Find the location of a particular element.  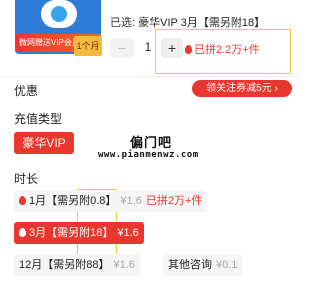

joined-count-text: 已拼2.2万+件 is located at coordinates (227, 50).